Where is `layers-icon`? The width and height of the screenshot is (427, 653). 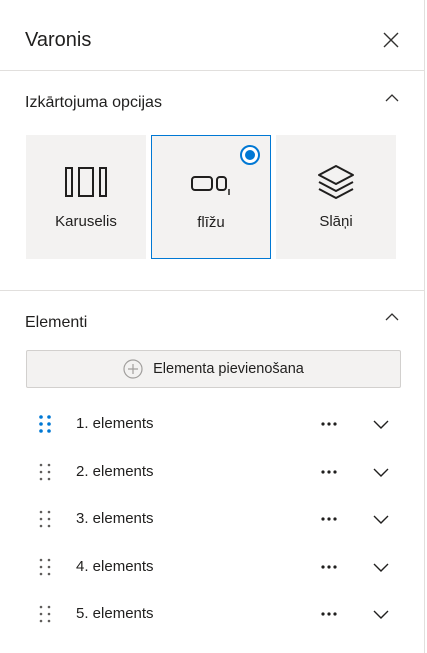 layers-icon is located at coordinates (336, 182).